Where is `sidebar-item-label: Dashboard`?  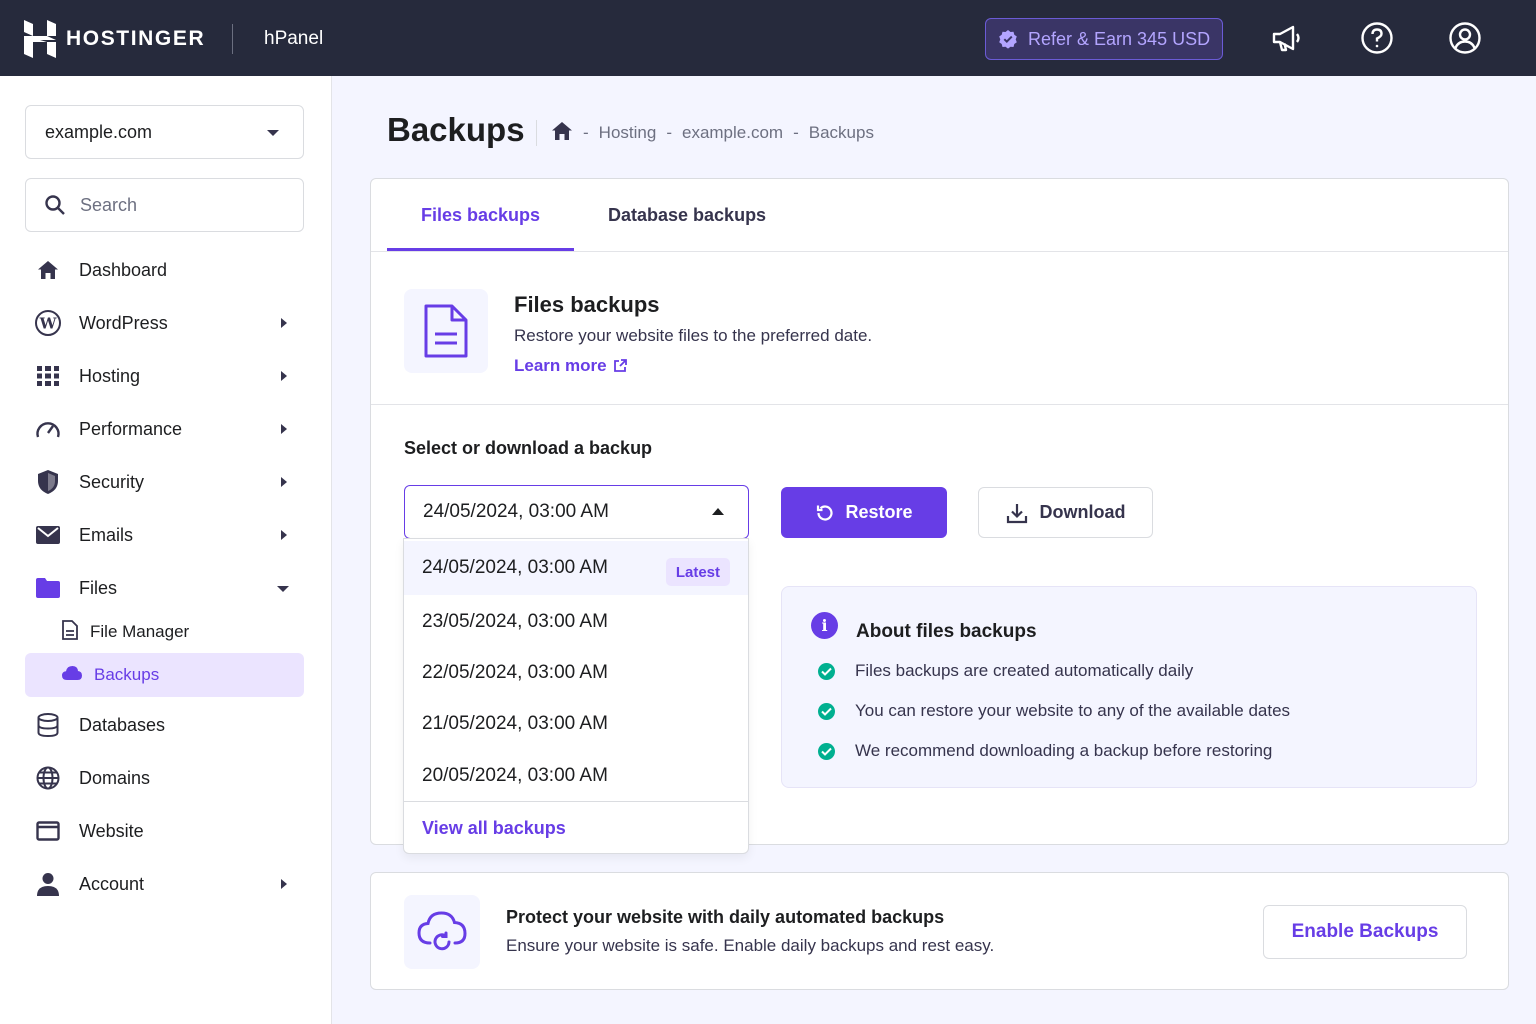
sidebar-item-label: Dashboard is located at coordinates (123, 269).